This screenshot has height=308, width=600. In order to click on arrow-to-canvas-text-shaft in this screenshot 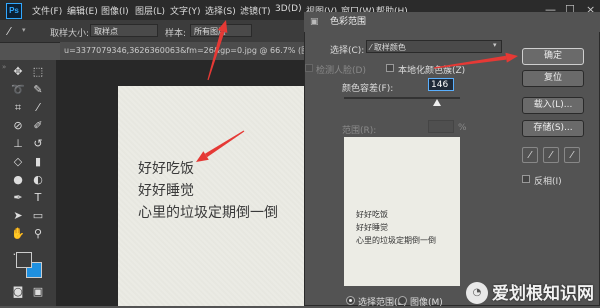, I will do `click(224, 144)`.